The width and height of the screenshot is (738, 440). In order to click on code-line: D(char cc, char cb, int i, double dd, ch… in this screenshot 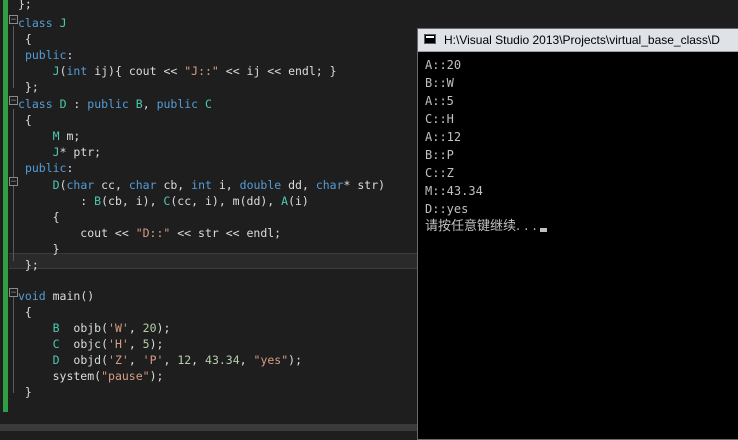, I will do `click(201, 185)`.